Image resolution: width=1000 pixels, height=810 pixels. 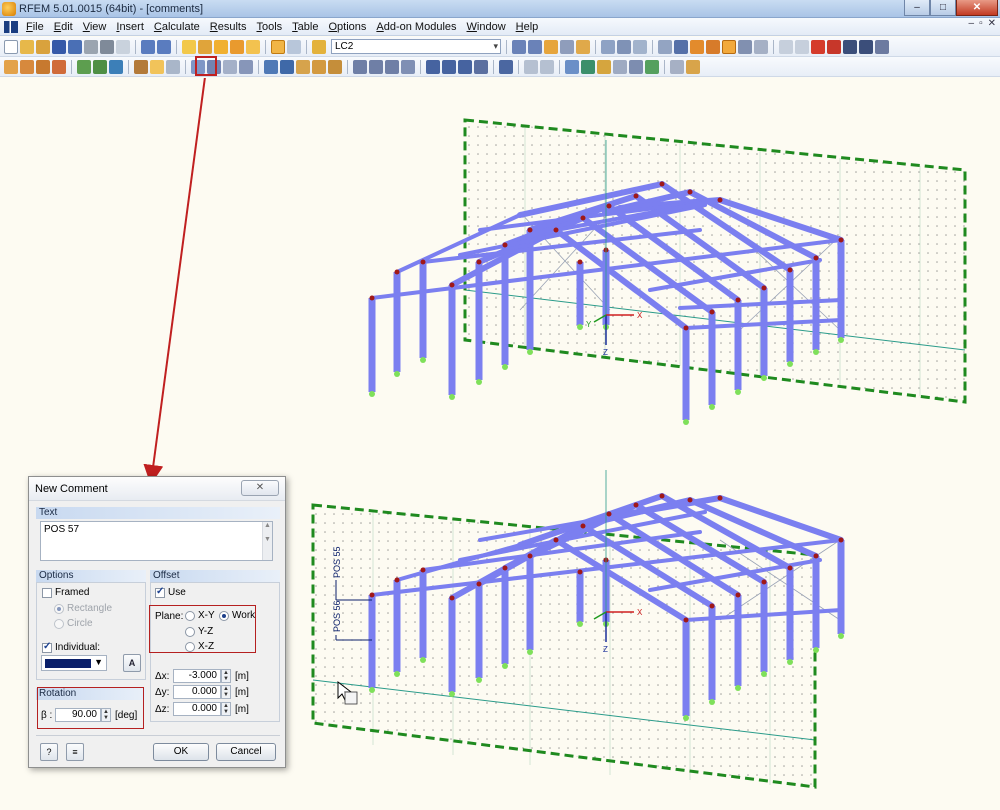 What do you see at coordinates (11, 46) in the screenshot?
I see `new-file-icon` at bounding box center [11, 46].